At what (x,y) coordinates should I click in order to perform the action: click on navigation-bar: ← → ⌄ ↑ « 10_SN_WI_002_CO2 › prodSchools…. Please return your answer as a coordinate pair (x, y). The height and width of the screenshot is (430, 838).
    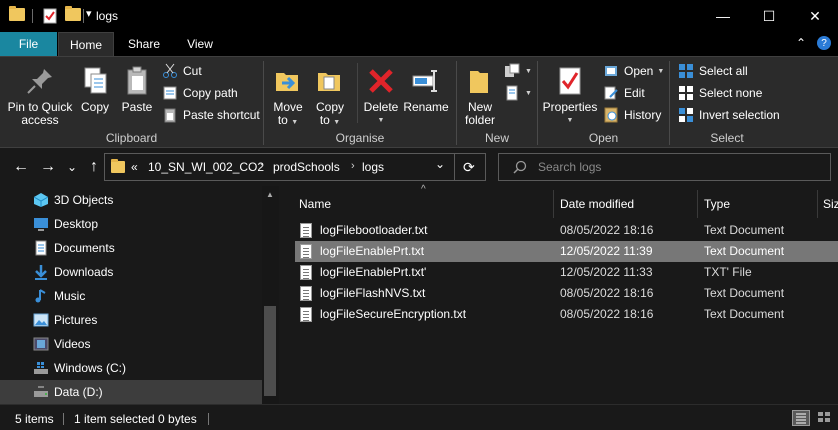
    Looking at the image, I should click on (419, 167).